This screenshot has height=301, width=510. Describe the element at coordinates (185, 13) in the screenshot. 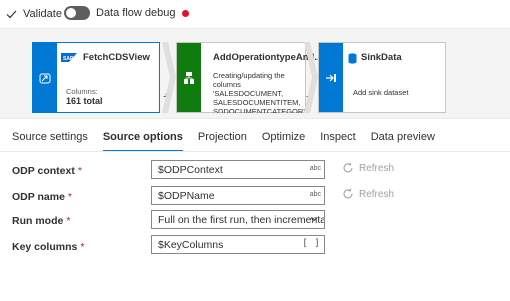

I see `debug-status-dot` at that location.